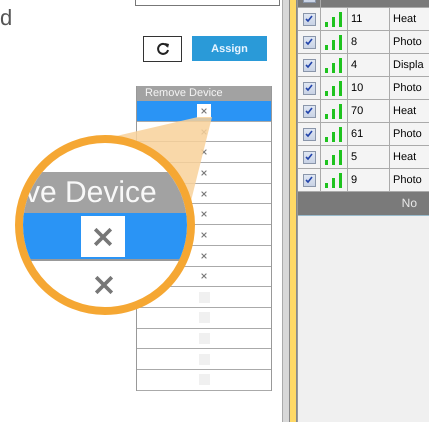 Image resolution: width=429 pixels, height=422 pixels. What do you see at coordinates (369, 111) in the screenshot?
I see `table-cell: 70` at bounding box center [369, 111].